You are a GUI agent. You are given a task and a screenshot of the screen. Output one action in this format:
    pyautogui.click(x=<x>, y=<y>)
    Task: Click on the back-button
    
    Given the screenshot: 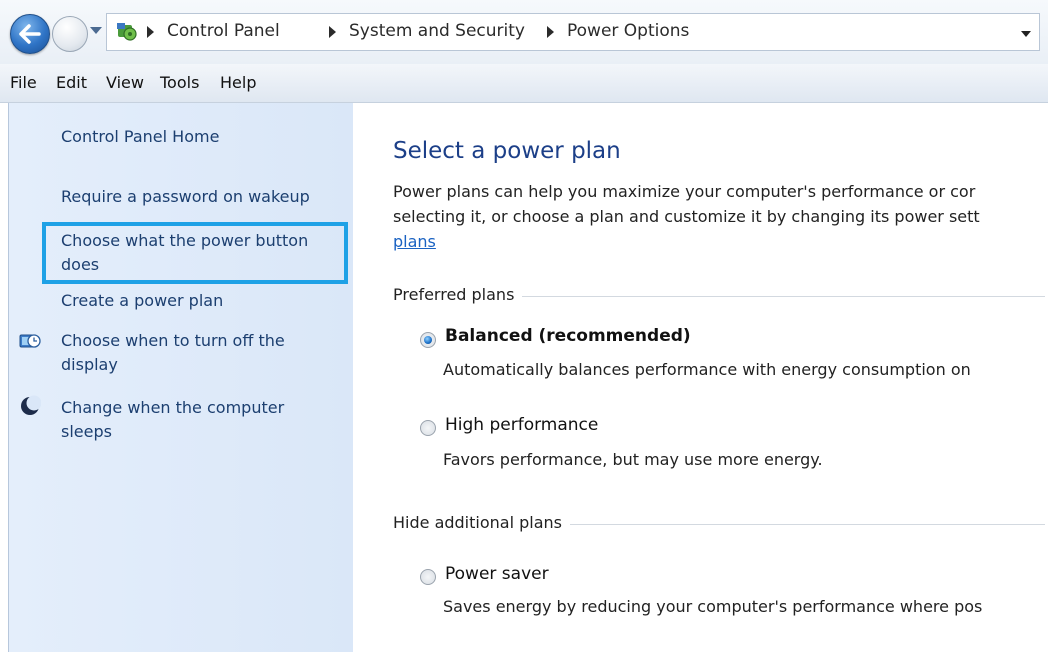 What is the action you would take?
    pyautogui.click(x=30, y=34)
    